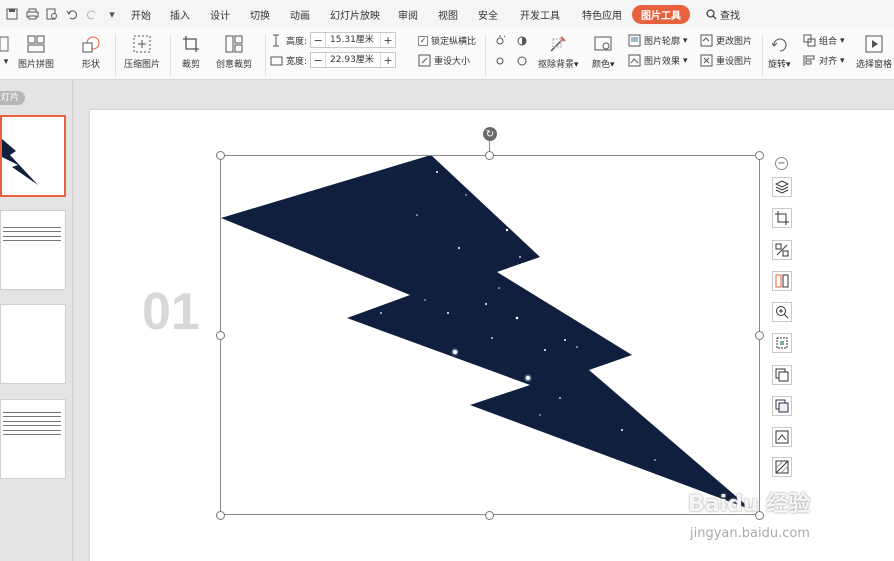 This screenshot has width=894, height=561. I want to click on resize-handle-top-right, so click(759, 155).